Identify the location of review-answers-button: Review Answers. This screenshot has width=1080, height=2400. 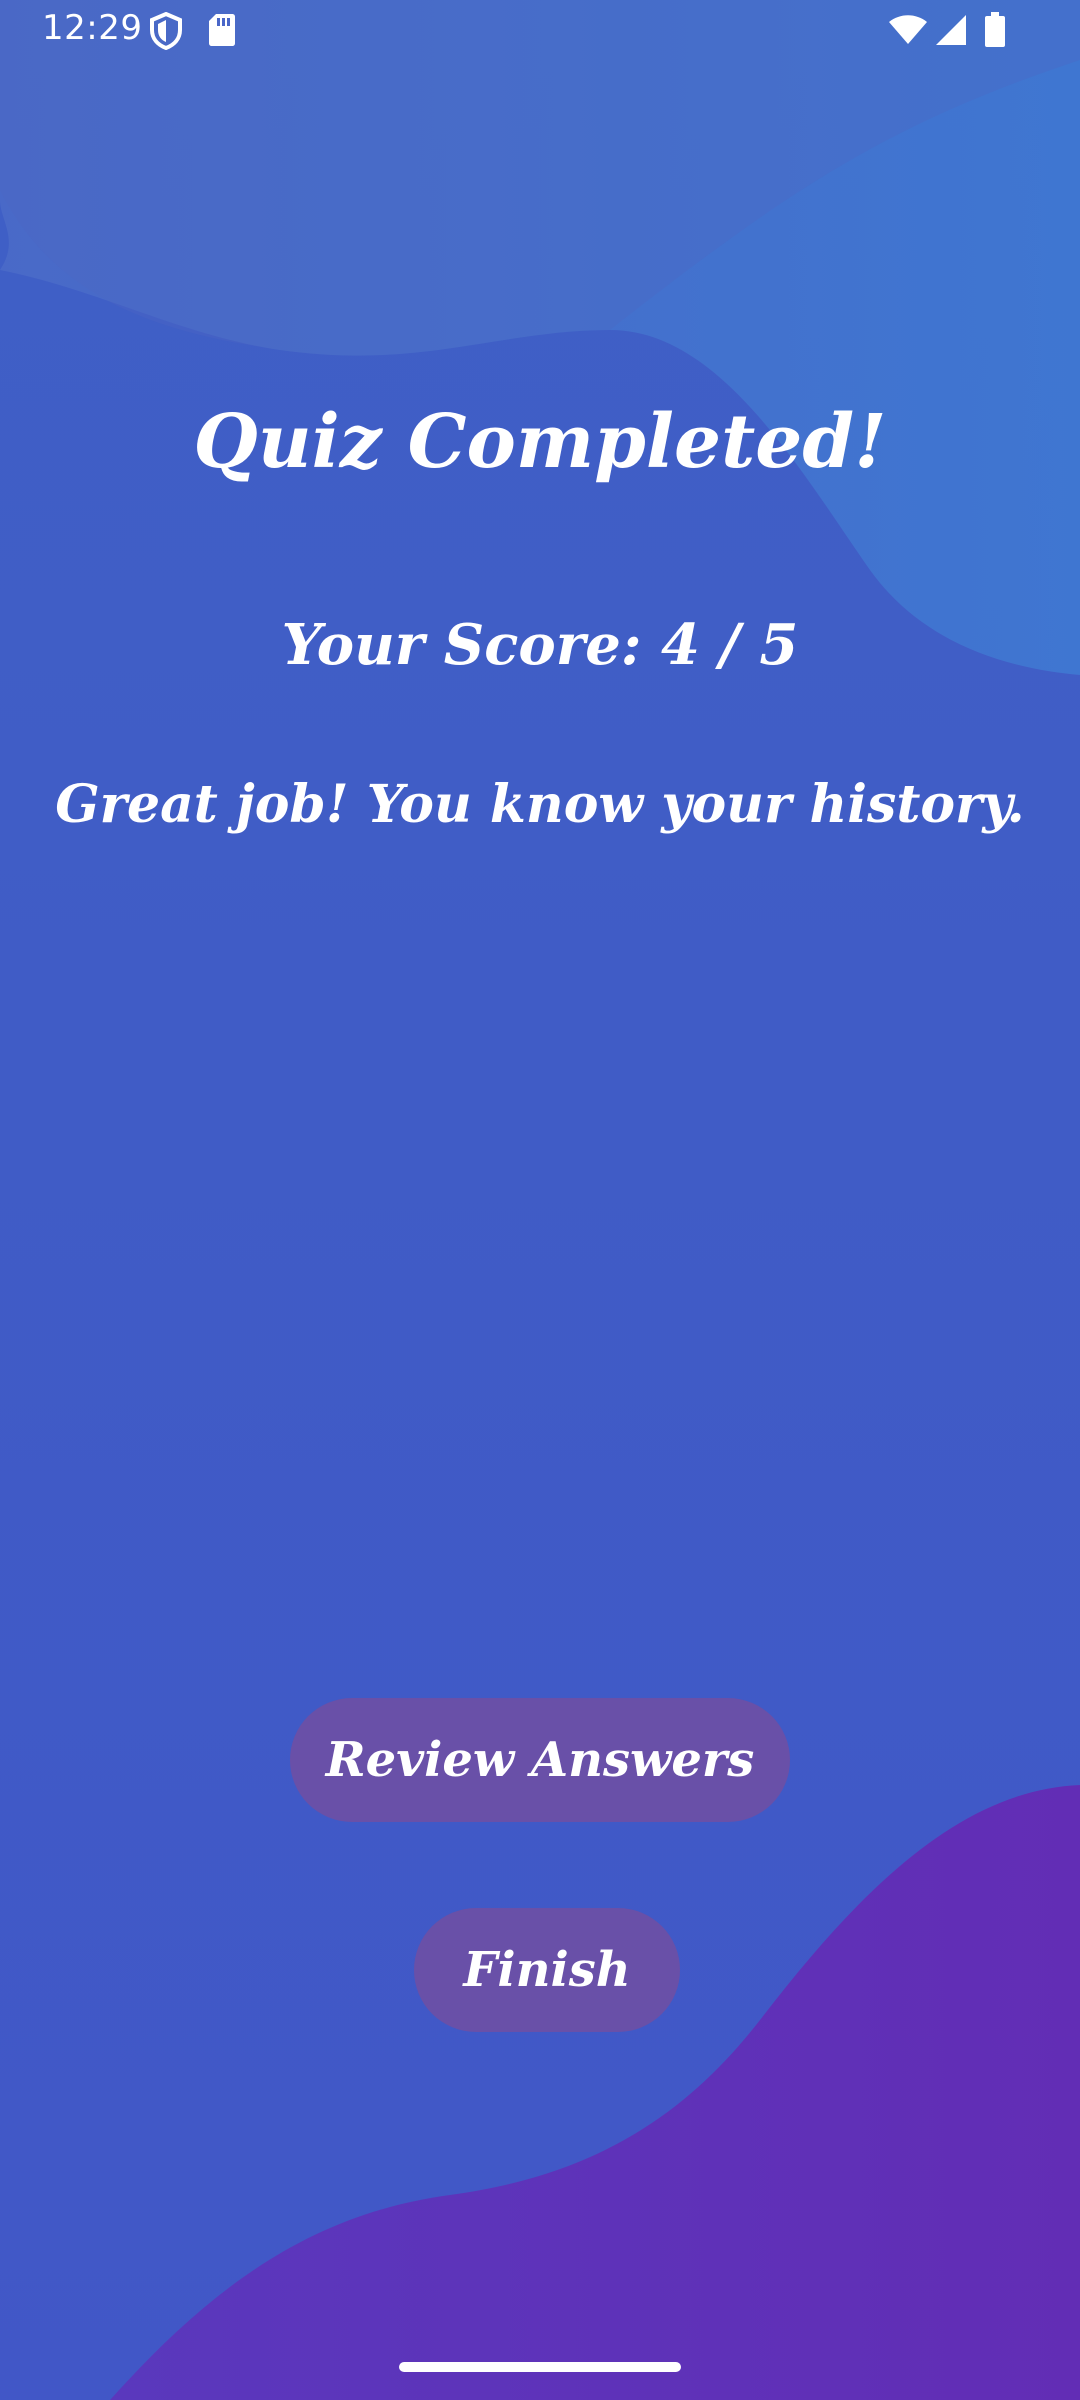
(540, 1760).